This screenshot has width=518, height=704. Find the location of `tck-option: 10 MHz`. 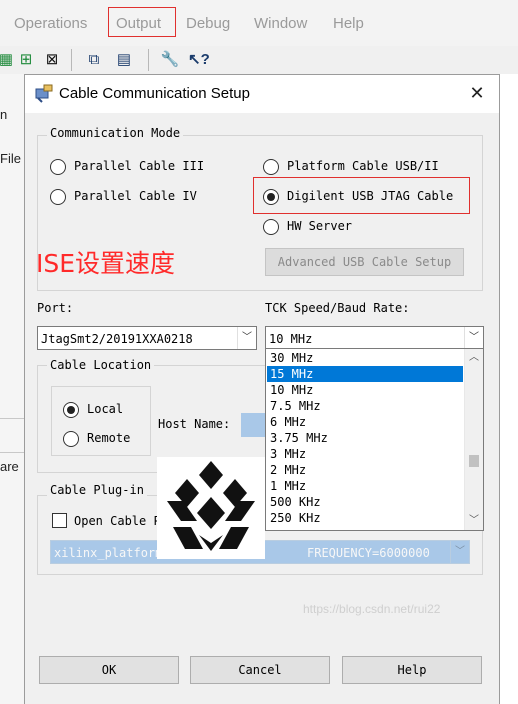

tck-option: 10 MHz is located at coordinates (365, 390).